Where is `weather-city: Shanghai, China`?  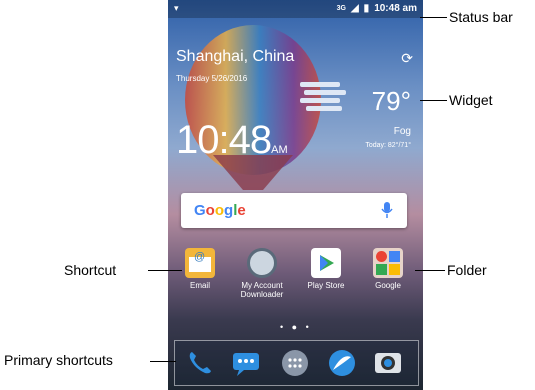 weather-city: Shanghai, China is located at coordinates (235, 56).